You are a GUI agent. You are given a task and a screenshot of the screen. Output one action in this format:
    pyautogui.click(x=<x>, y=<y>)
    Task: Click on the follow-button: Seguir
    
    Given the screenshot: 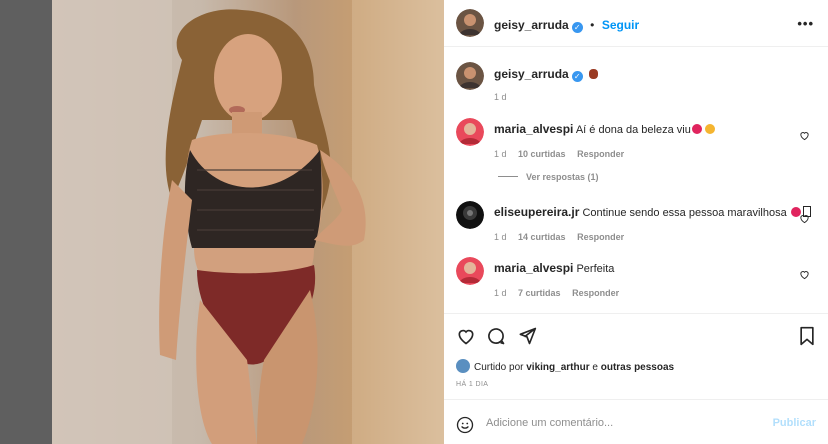 What is the action you would take?
    pyautogui.click(x=620, y=25)
    